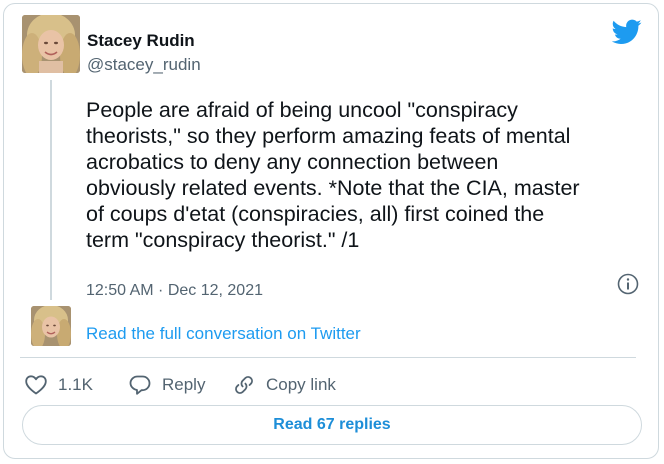 This screenshot has height=464, width=664. What do you see at coordinates (75, 384) in the screenshot?
I see `like-count: 1.1K` at bounding box center [75, 384].